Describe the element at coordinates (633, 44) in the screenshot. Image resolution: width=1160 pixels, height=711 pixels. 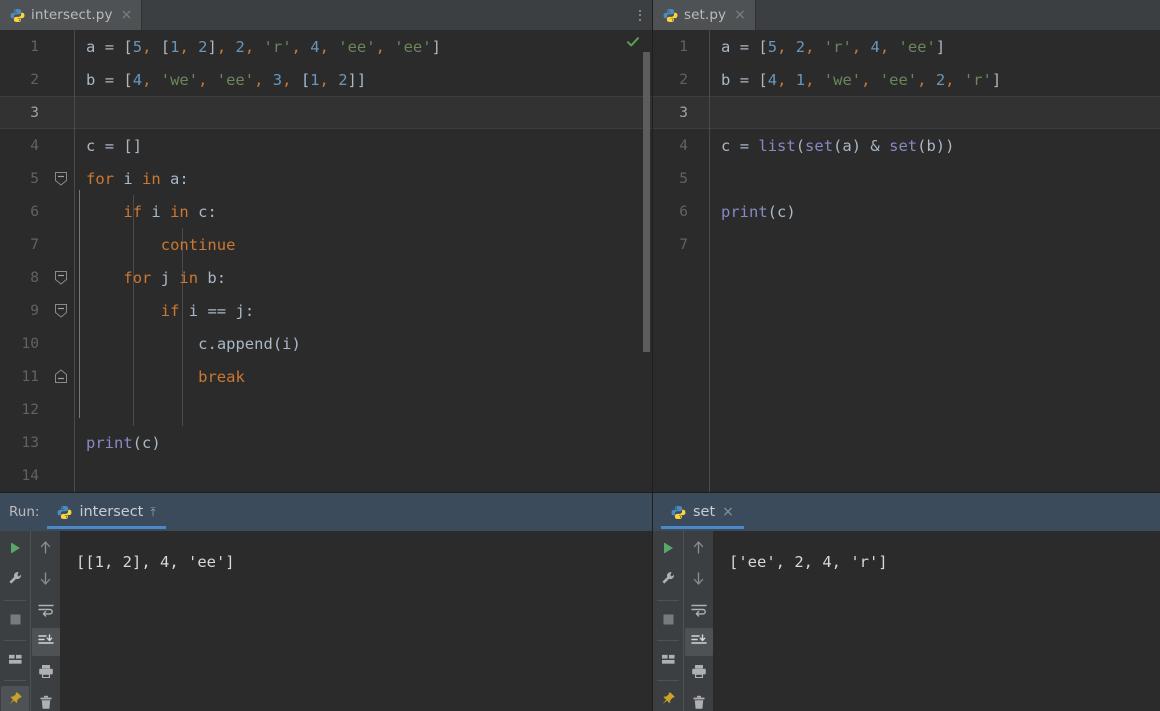
I see `inspection-ok-check-icon` at that location.